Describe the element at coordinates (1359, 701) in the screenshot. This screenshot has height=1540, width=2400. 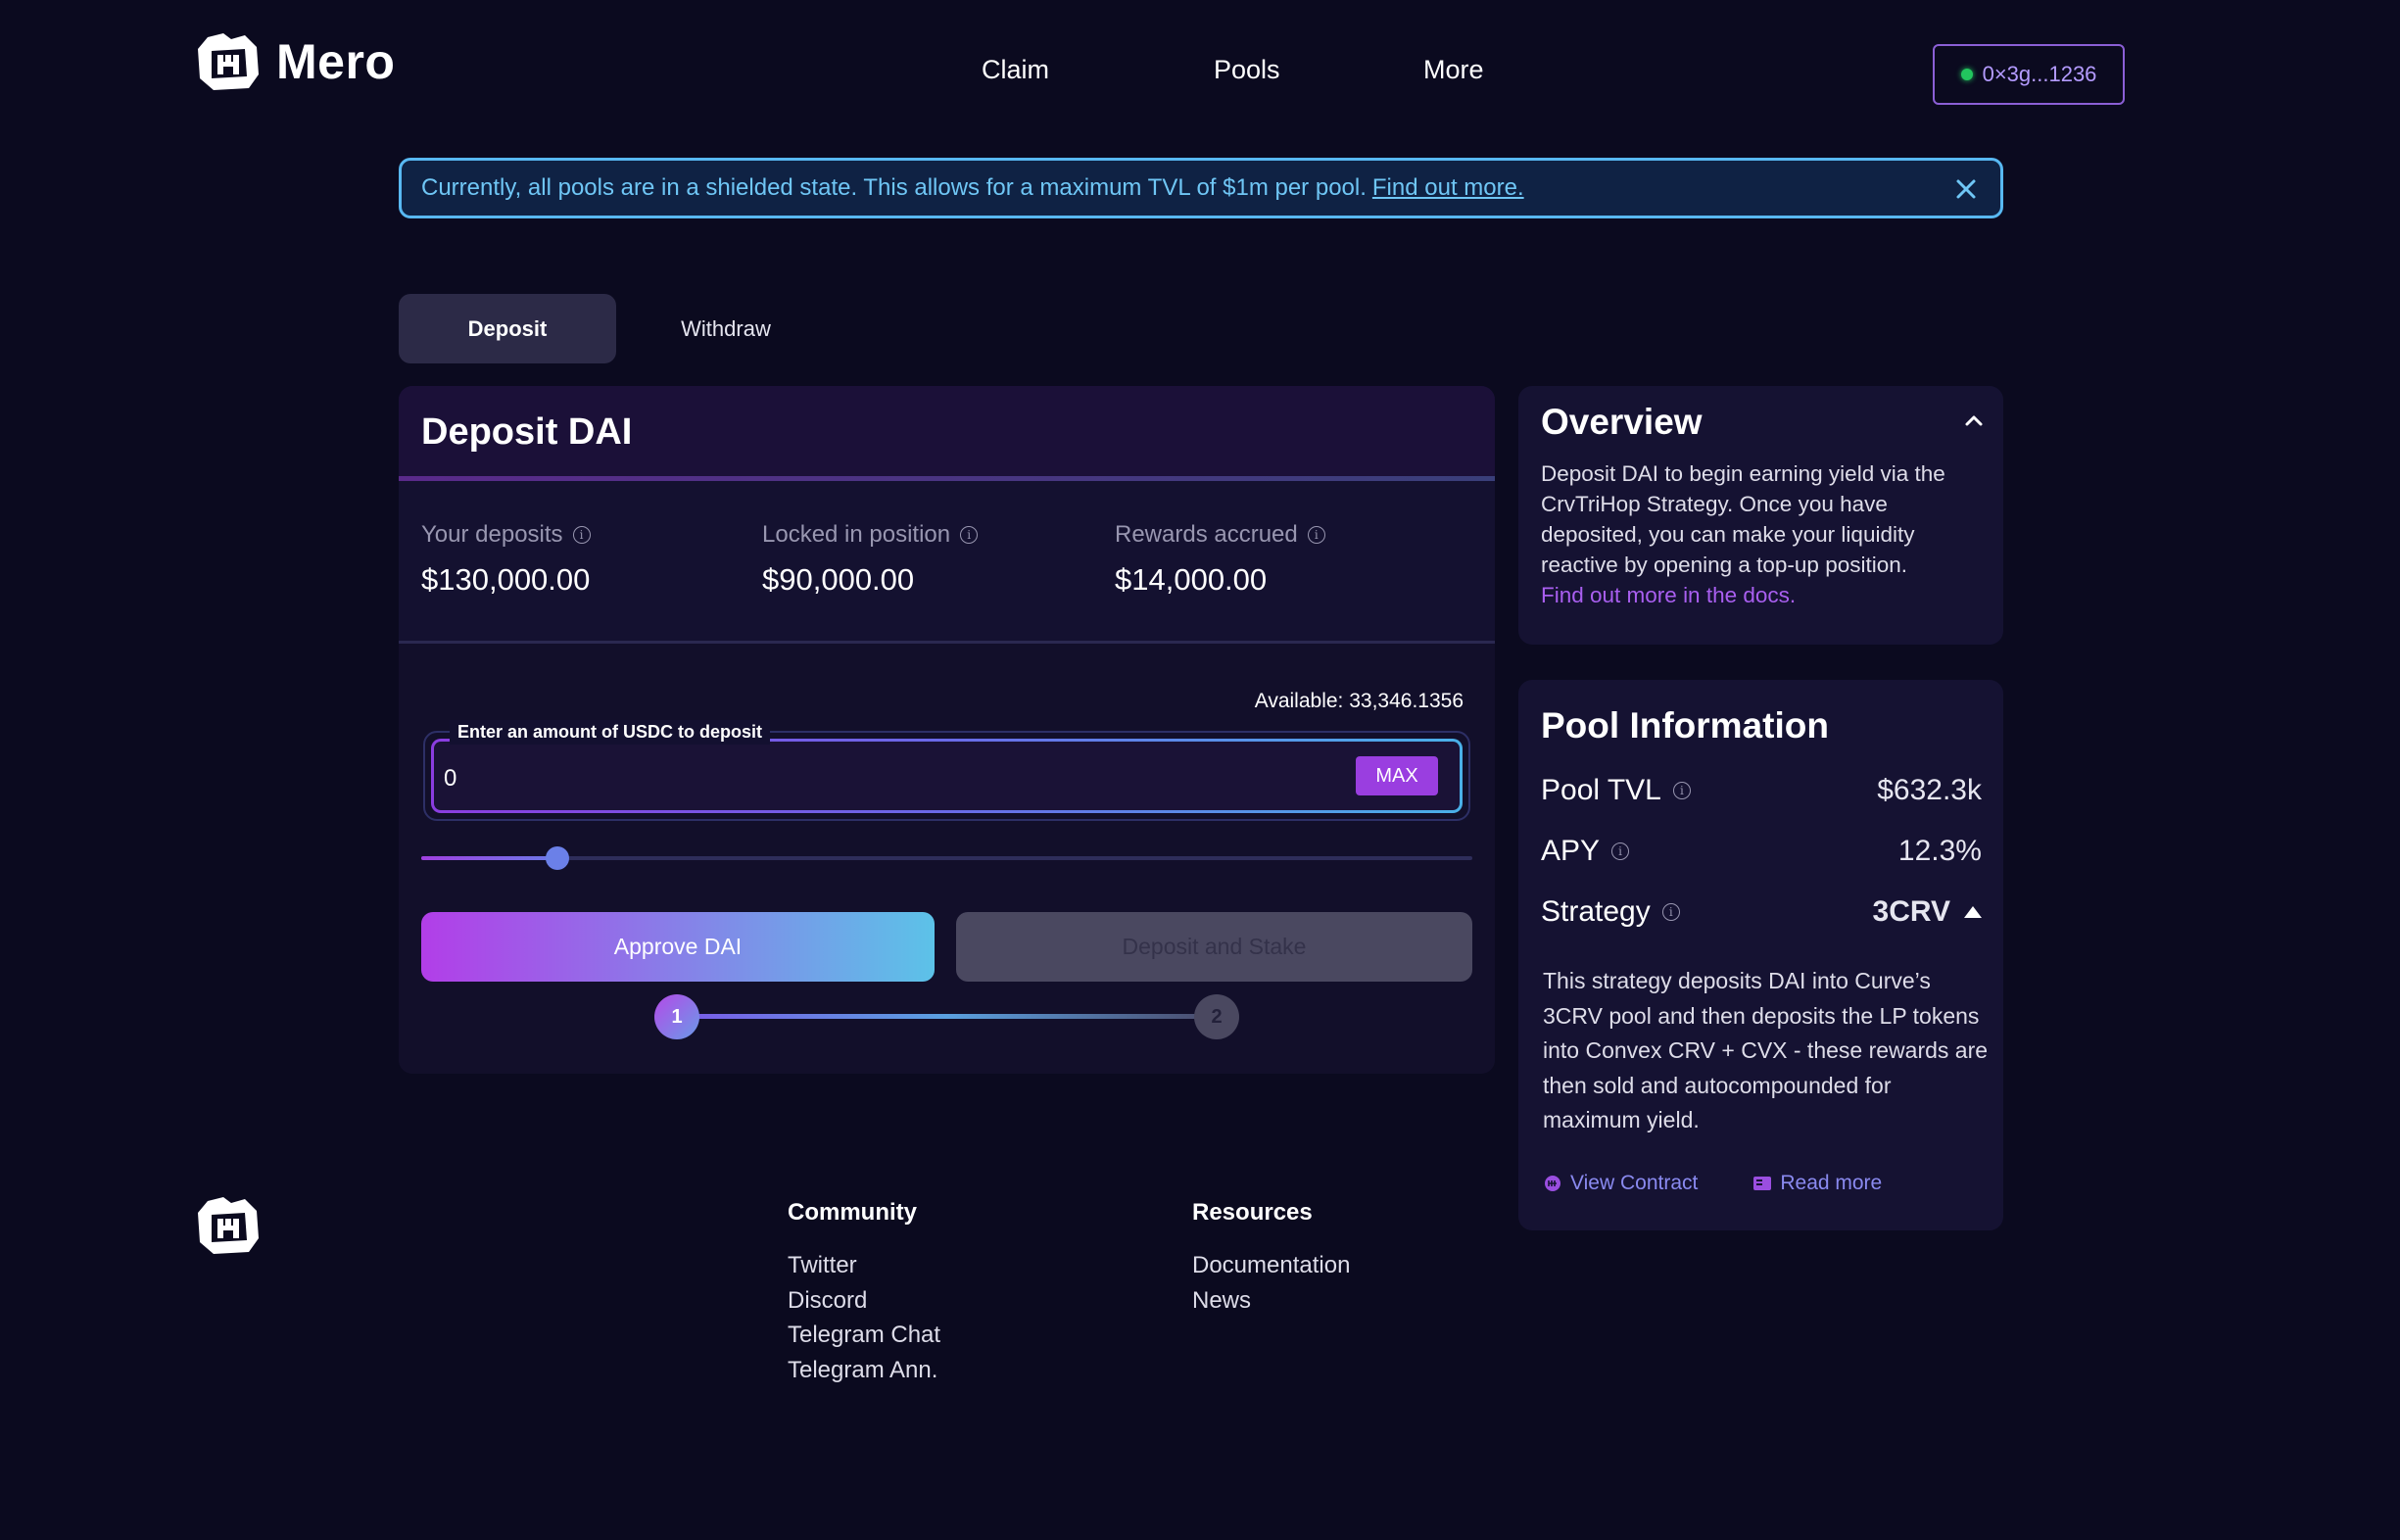
I see `available-balance: Available: 33,346.1356` at that location.